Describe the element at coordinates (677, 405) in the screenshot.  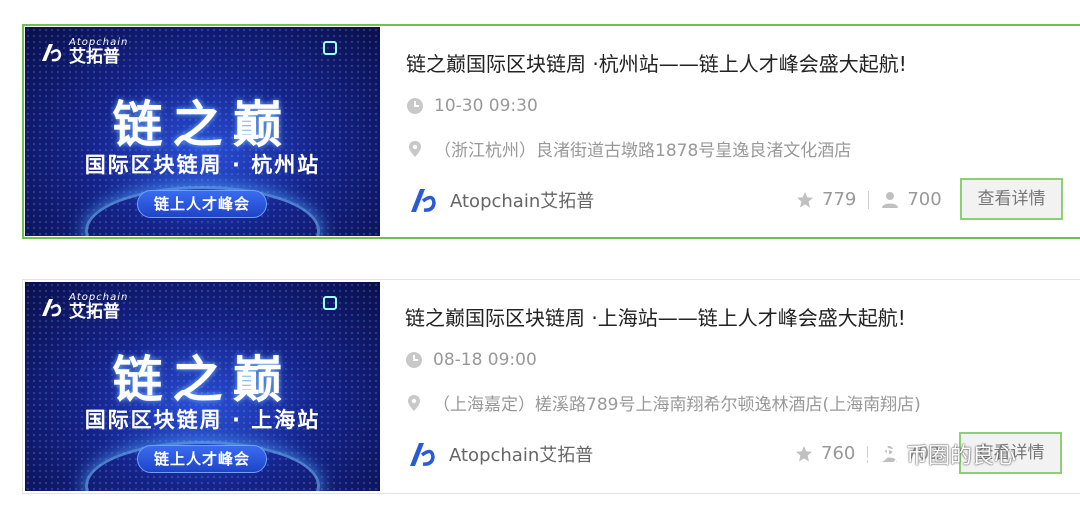
I see `event-location: （上海嘉定）槎溪路789号上海南翔希尔顿逸林酒店(上海南翔店)` at that location.